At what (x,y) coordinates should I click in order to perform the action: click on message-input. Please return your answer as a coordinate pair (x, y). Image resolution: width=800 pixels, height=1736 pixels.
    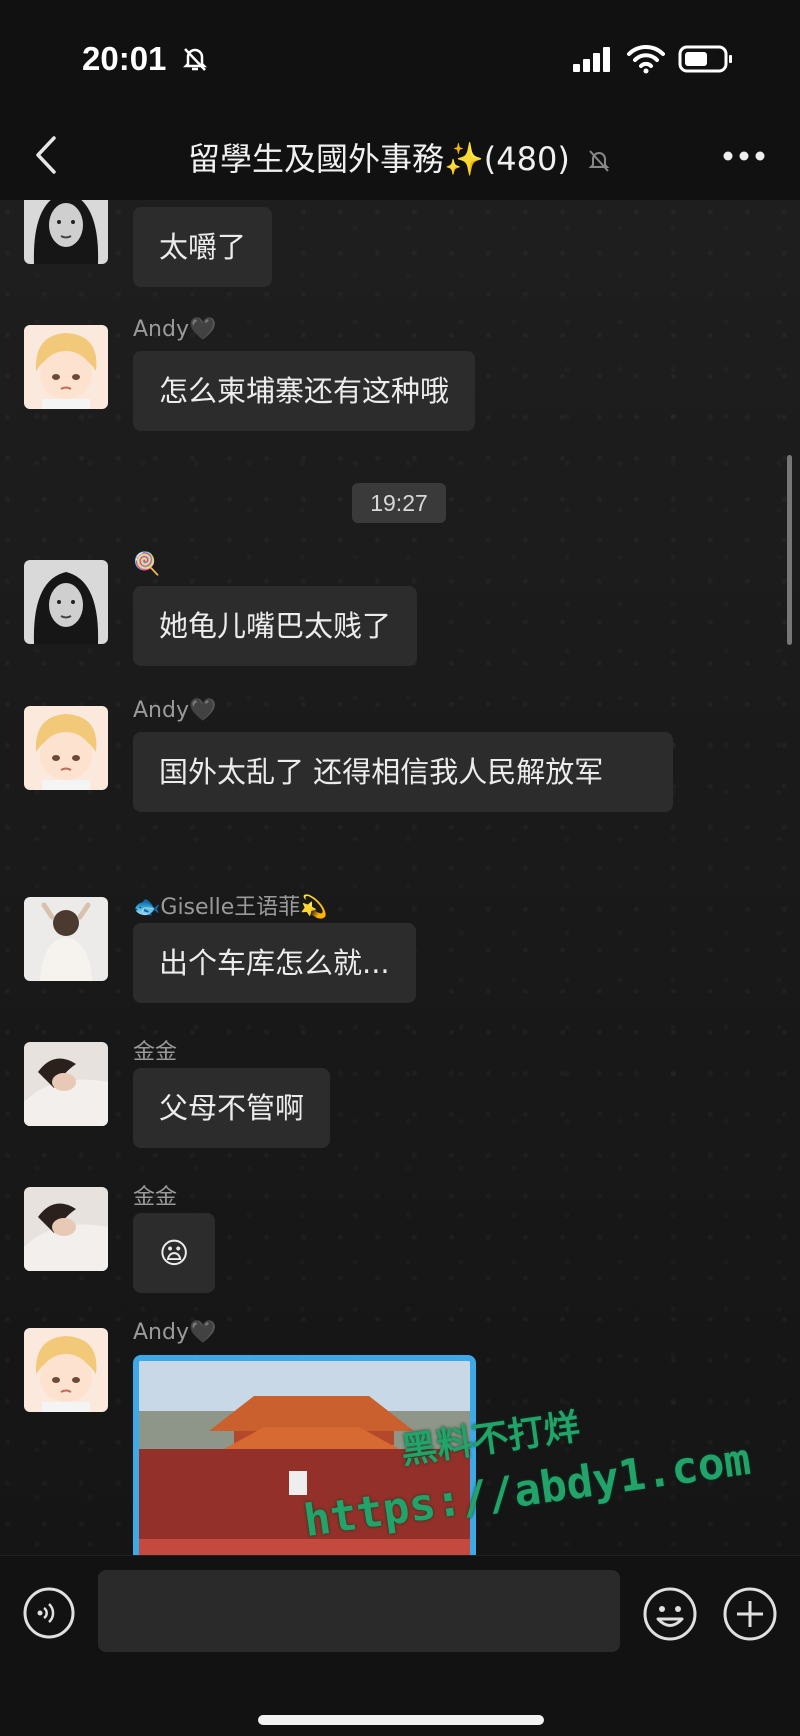
    Looking at the image, I should click on (359, 1611).